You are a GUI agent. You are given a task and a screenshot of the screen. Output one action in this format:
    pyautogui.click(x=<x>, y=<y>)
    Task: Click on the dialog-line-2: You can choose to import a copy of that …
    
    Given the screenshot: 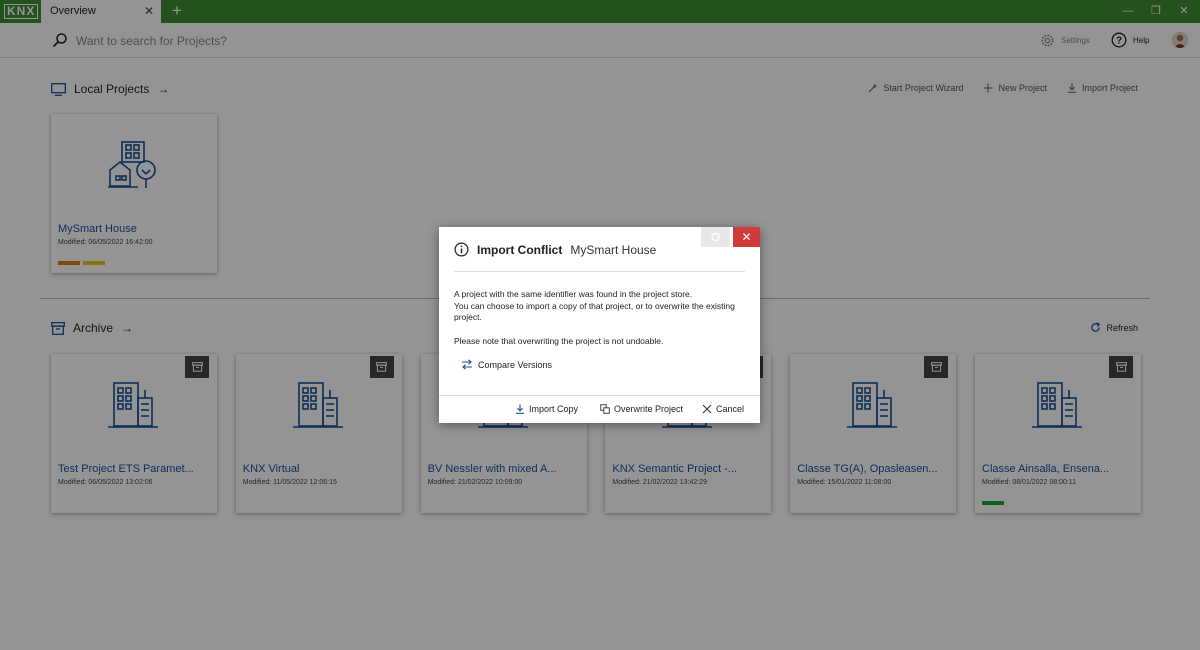 What is the action you would take?
    pyautogui.click(x=594, y=311)
    